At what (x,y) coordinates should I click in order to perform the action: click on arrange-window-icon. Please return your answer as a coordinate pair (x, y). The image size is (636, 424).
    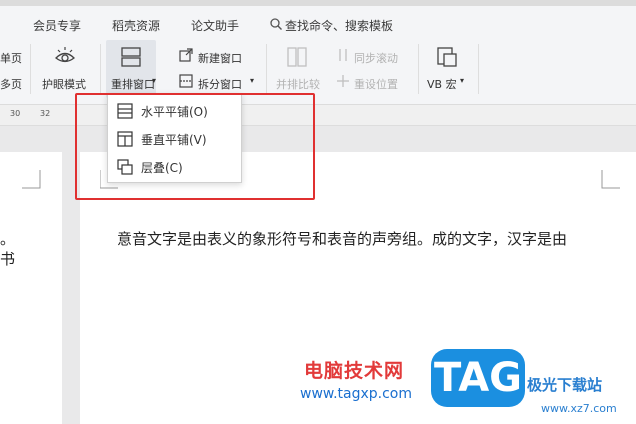
    Looking at the image, I should click on (131, 57).